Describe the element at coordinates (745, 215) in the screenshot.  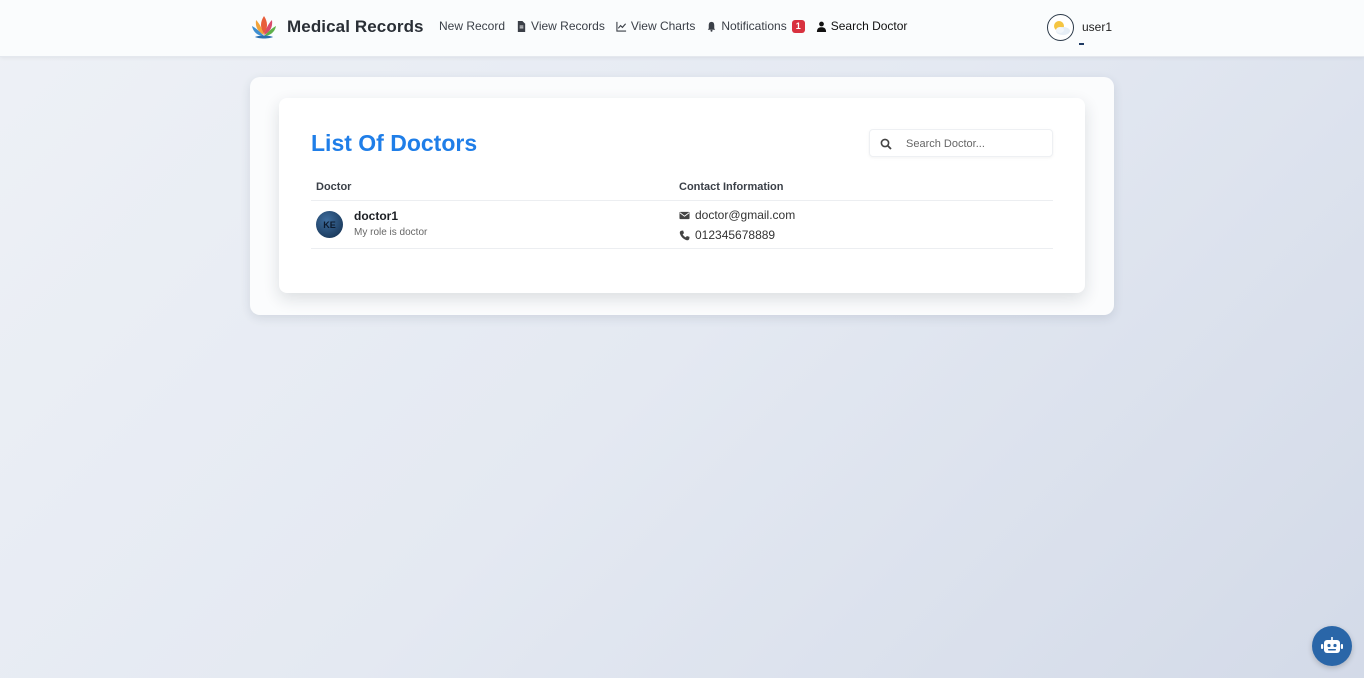
I see `email-text: doctor@gmail.com` at that location.